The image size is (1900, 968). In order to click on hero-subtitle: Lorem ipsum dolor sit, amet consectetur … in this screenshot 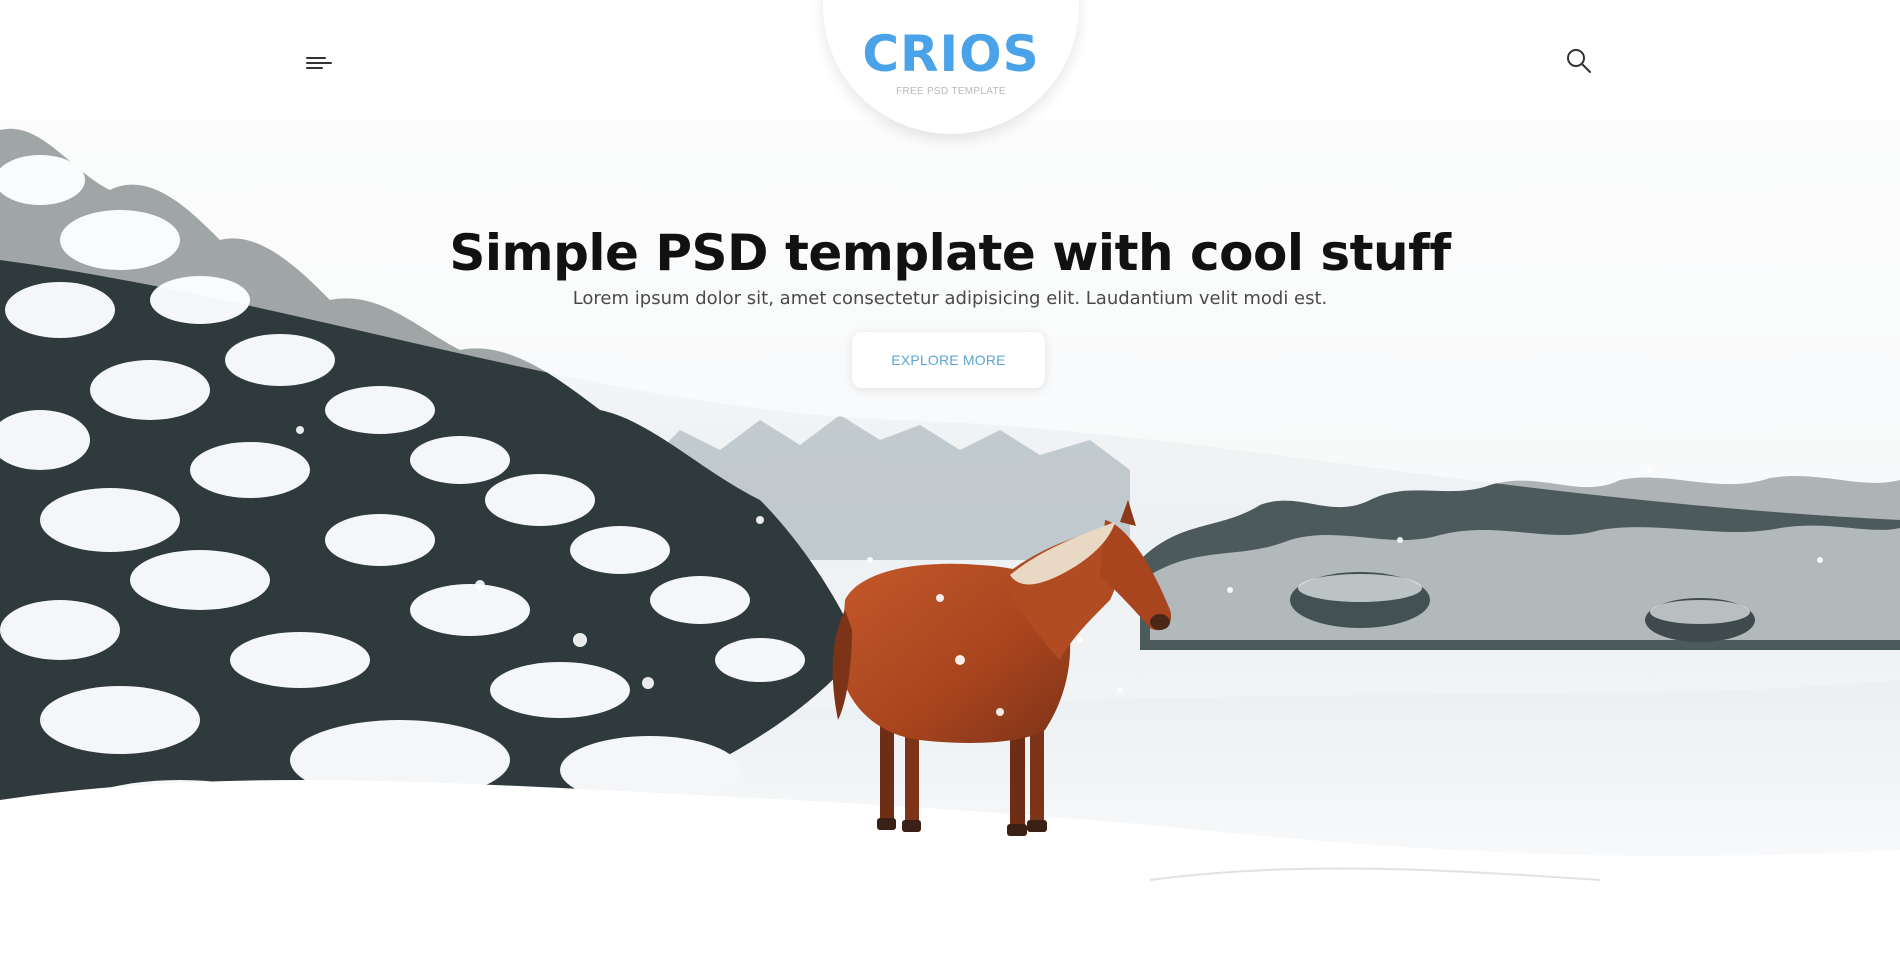, I will do `click(950, 298)`.